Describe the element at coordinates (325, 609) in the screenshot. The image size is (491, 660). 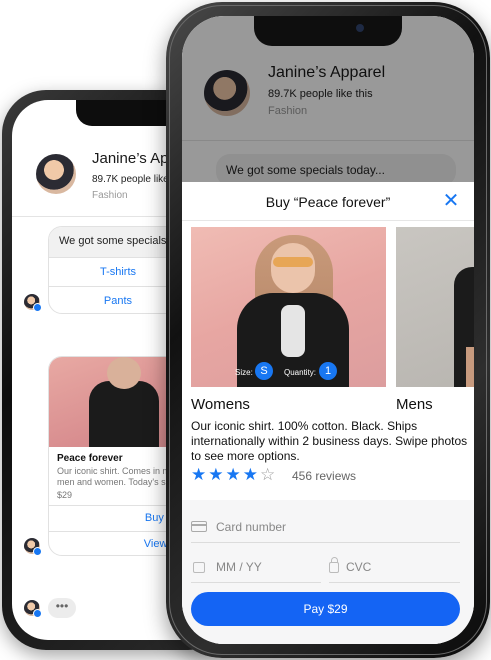
I see `pay-button: Pay $29` at that location.